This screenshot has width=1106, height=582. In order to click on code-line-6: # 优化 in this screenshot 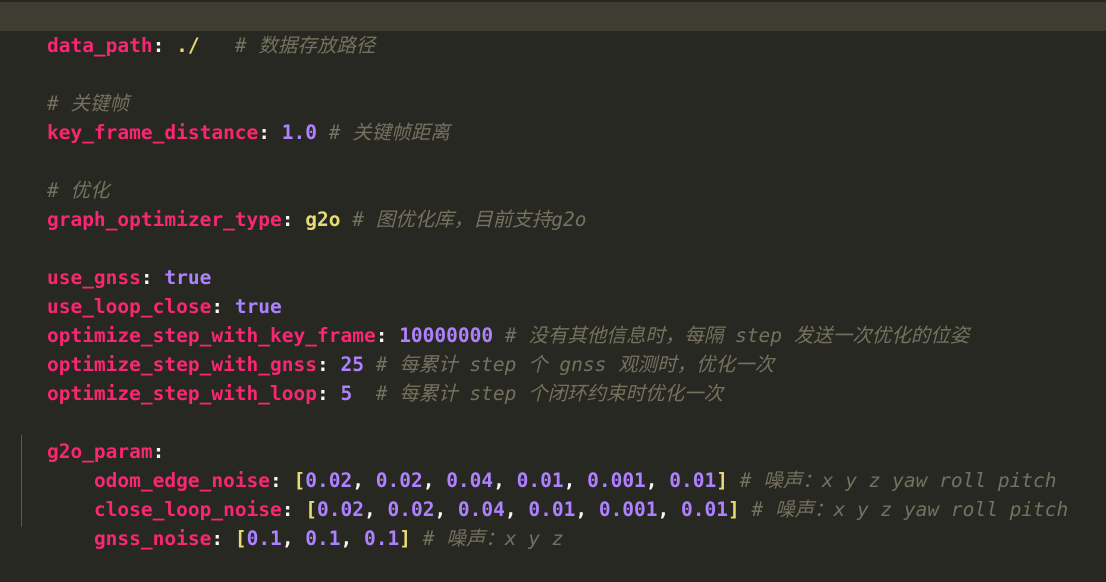, I will do `click(553, 174)`.